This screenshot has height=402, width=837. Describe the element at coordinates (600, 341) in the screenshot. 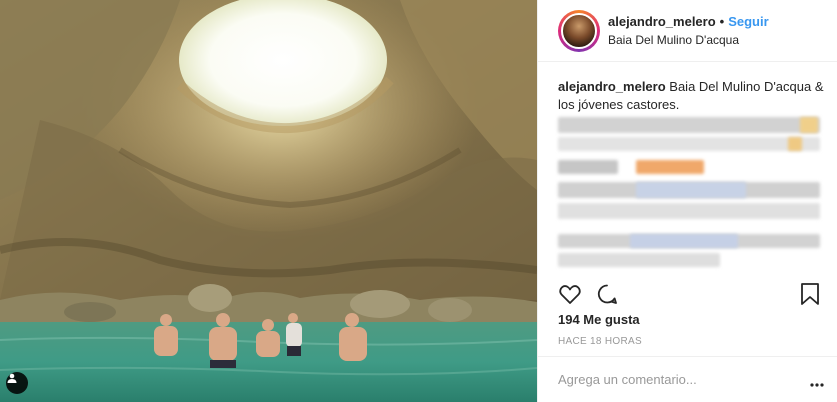

I see `post-timestamp: HACE 18 HORAS` at that location.